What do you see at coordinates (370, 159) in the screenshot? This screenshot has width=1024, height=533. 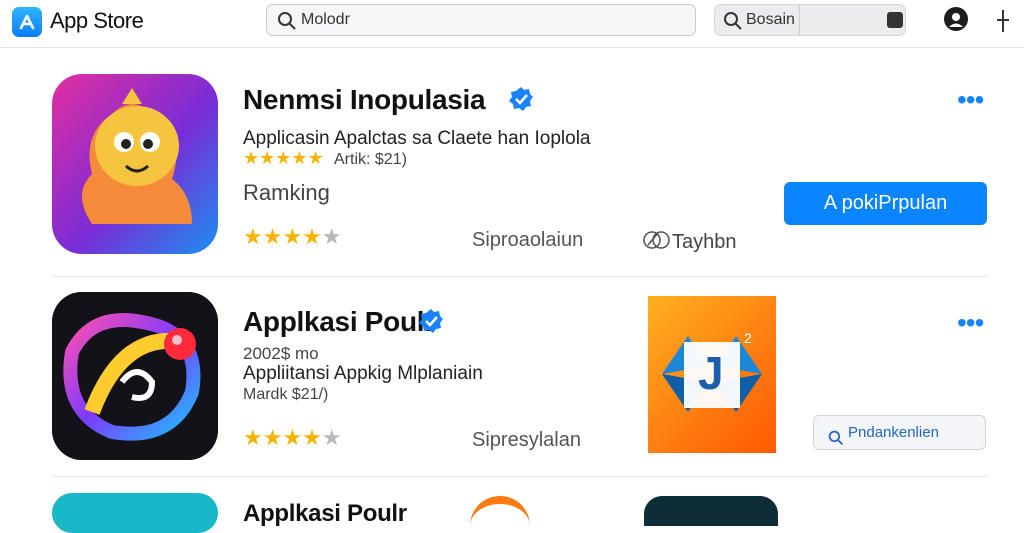 I see `rating-note-row1: Artik: $21)` at bounding box center [370, 159].